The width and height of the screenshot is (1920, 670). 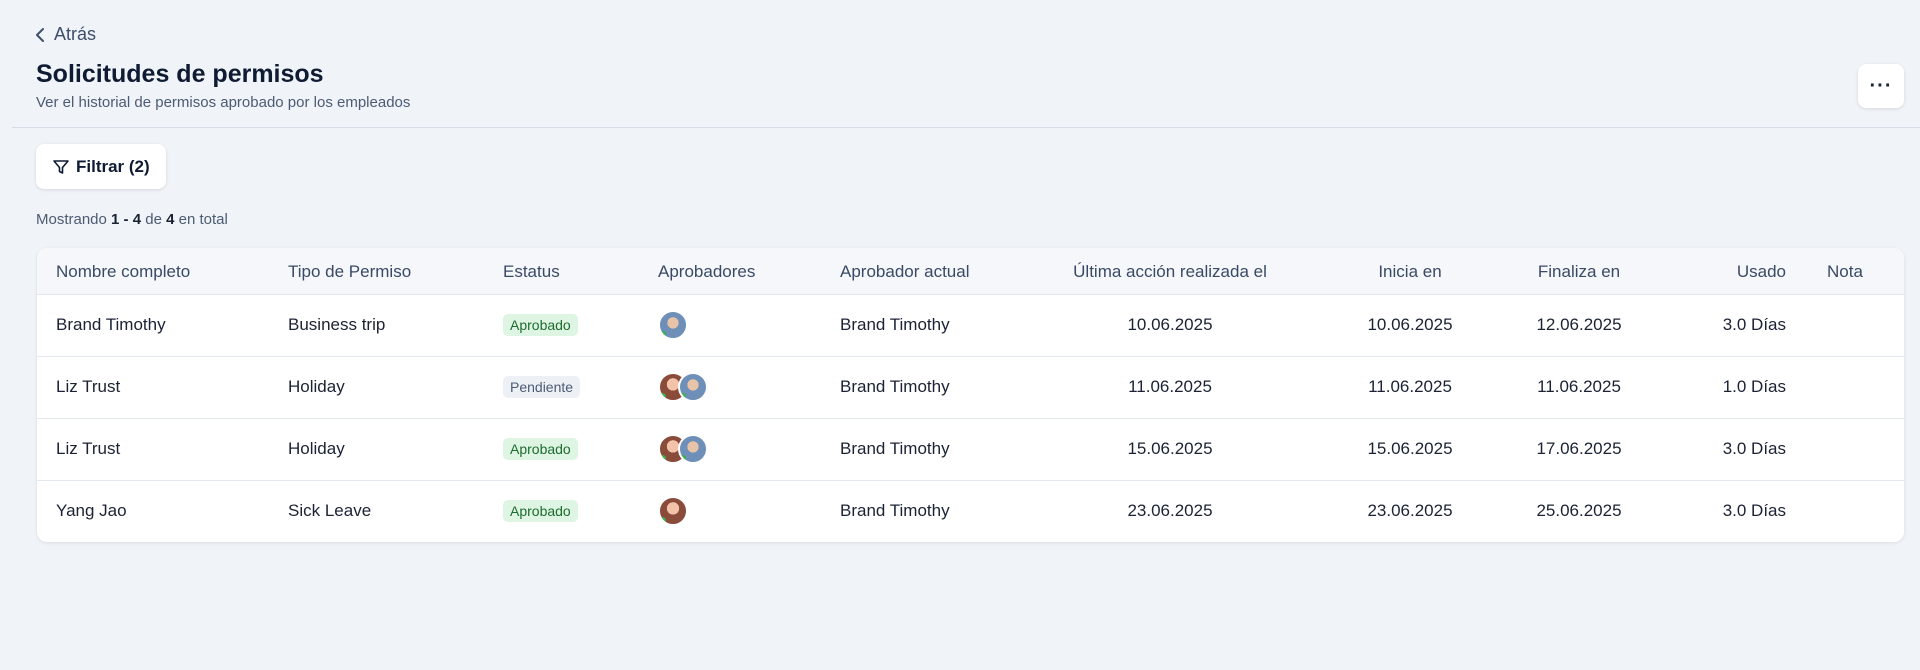 I want to click on cell-name: Yang Jao, so click(x=91, y=510).